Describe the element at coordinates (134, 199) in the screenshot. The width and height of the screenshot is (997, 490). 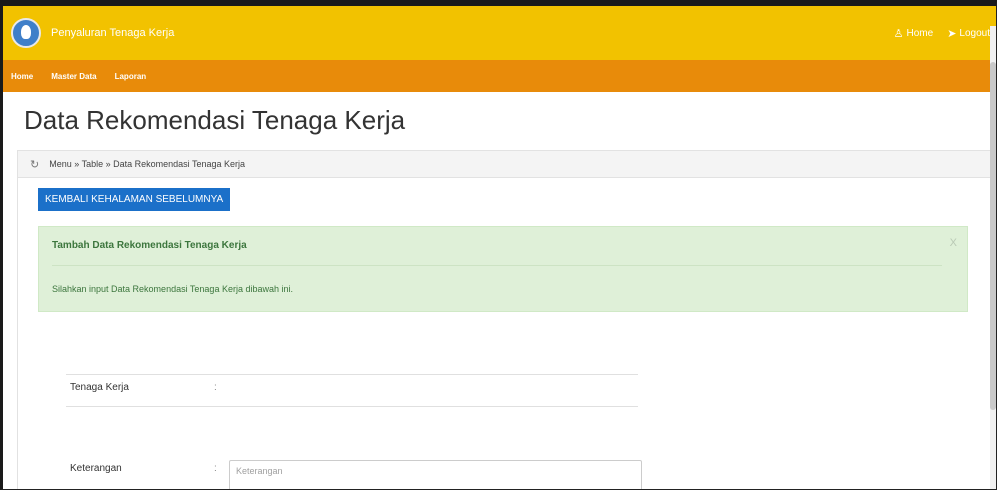
I see `back-button: KEMBALI KEHALAMAN SEBELUMNYA` at that location.